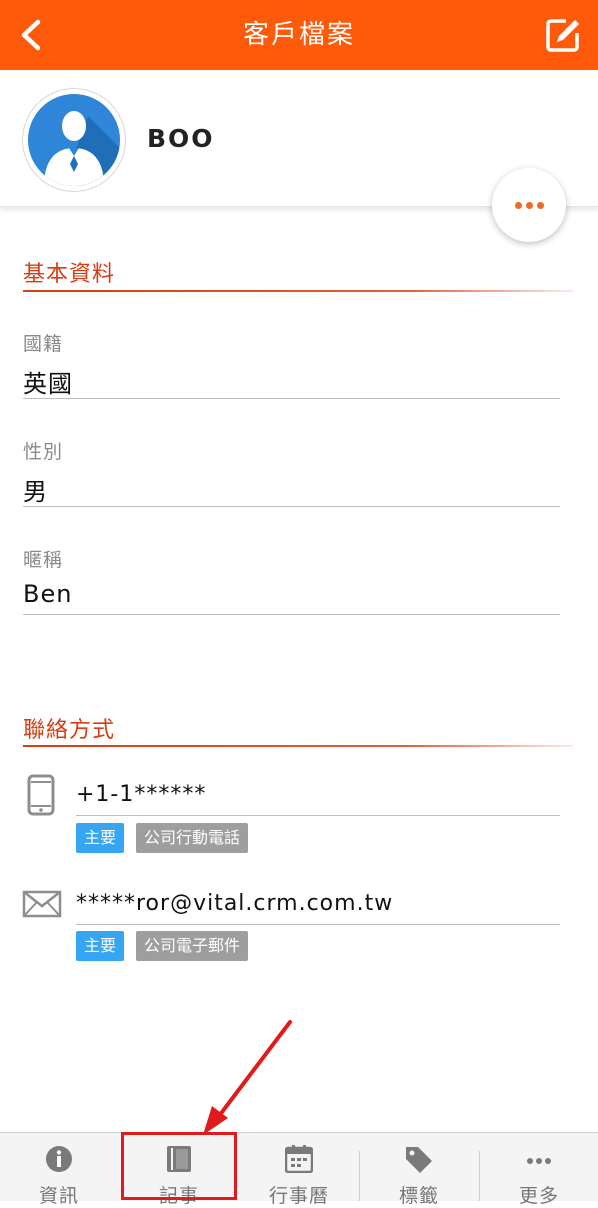  I want to click on more-horizontal-icon, so click(539, 1161).